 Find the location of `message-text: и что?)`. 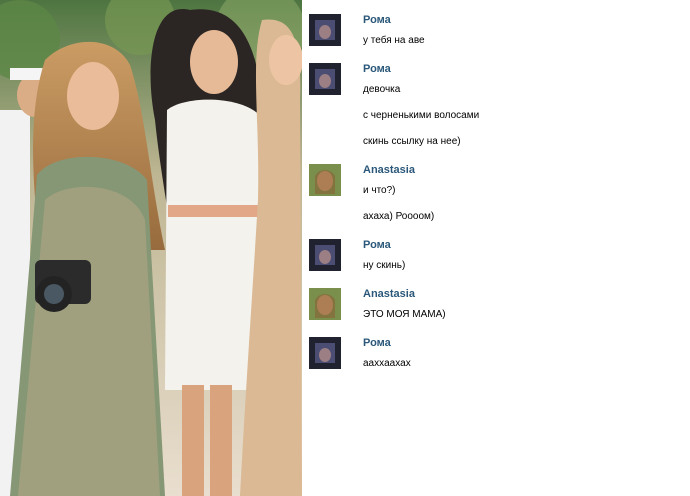

message-text: и что?) is located at coordinates (379, 190).